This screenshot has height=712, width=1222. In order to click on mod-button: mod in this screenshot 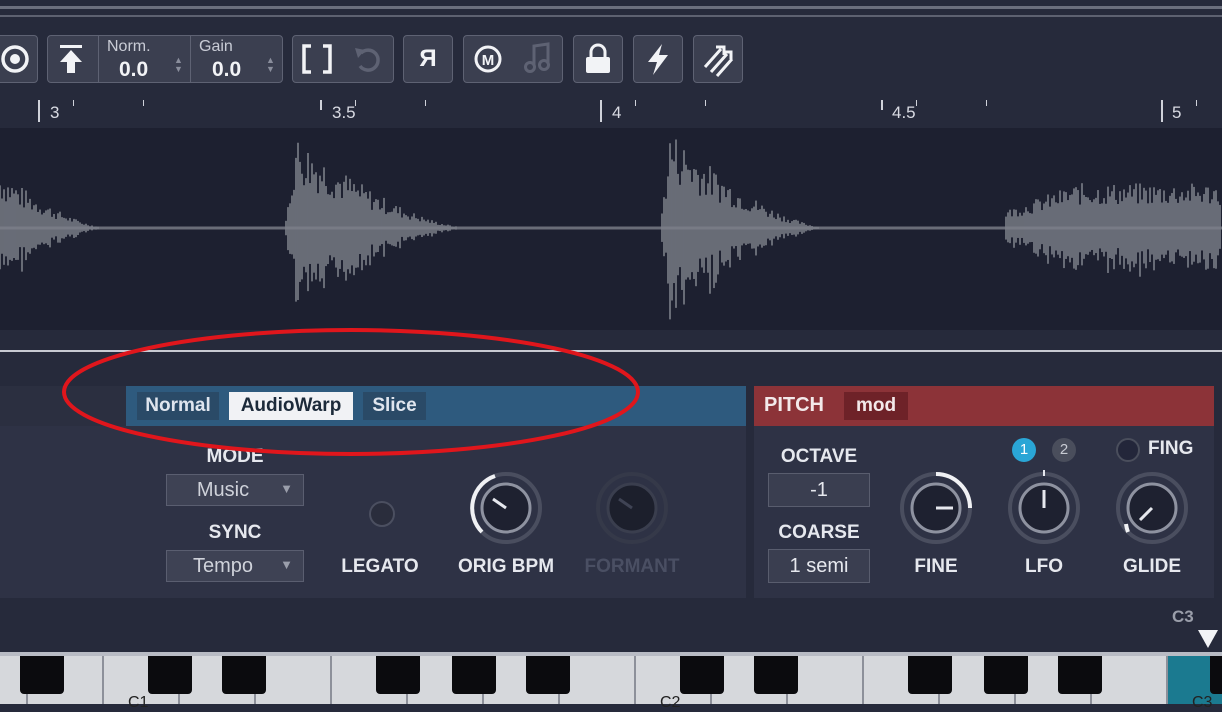, I will do `click(876, 406)`.